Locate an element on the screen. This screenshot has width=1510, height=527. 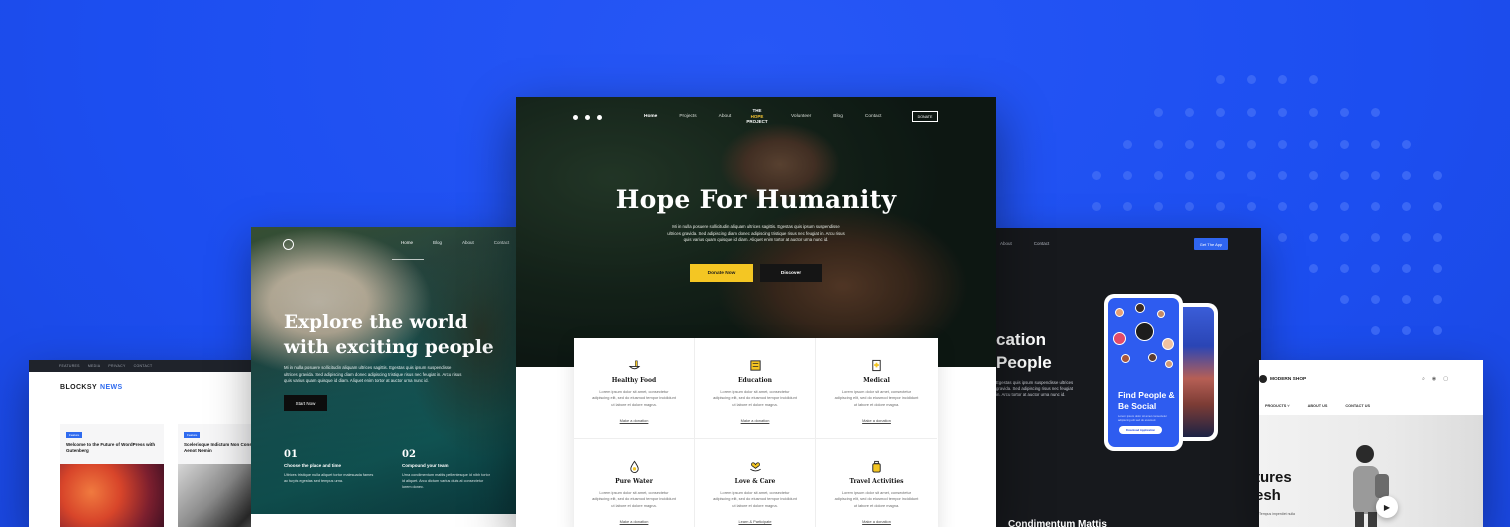
feature-title: Choose the place and time is located at coordinates (313, 465).